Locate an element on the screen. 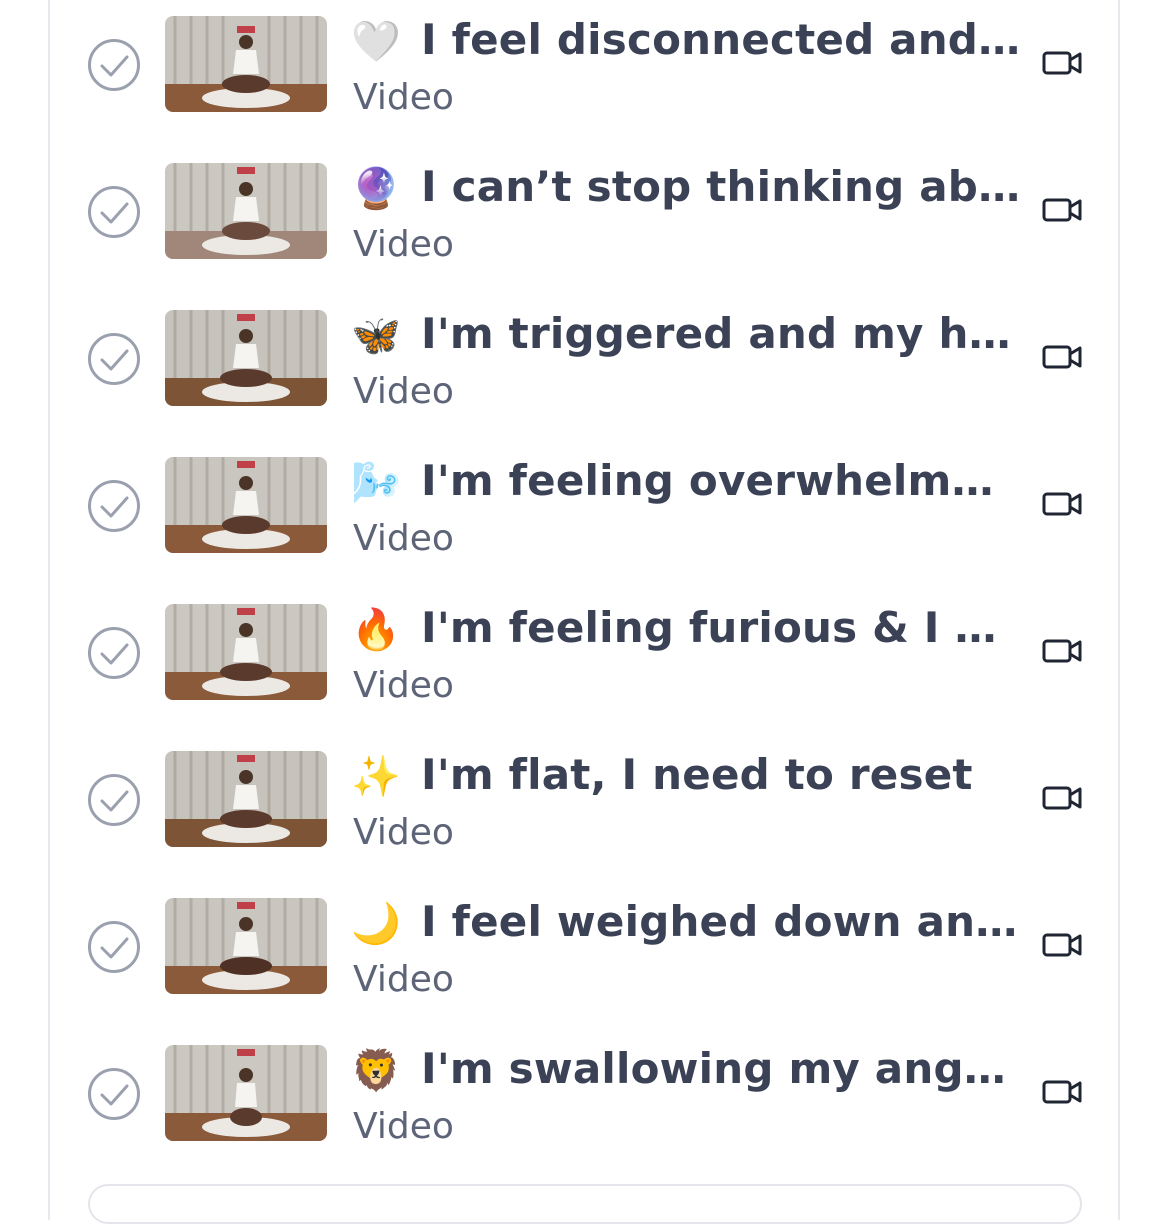  lion-emoji: 🦁 is located at coordinates (376, 1071).